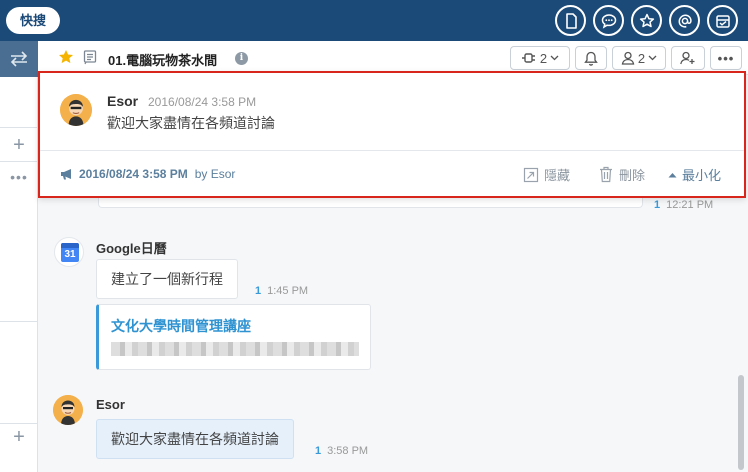 The height and width of the screenshot is (472, 748). What do you see at coordinates (393, 58) in the screenshot?
I see `channel-header: 01.電腦玩物茶水間 i 2 2 •••` at bounding box center [393, 58].